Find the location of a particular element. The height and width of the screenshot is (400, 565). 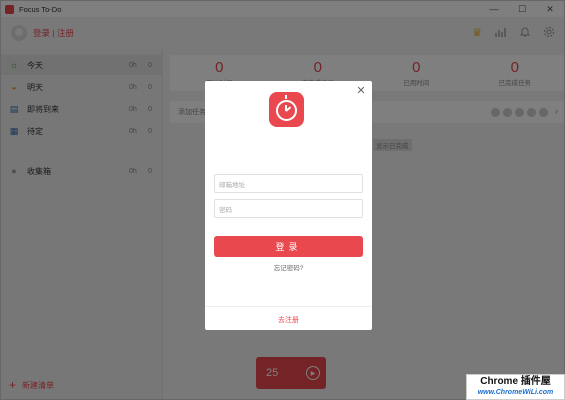

divider is located at coordinates (288, 306).